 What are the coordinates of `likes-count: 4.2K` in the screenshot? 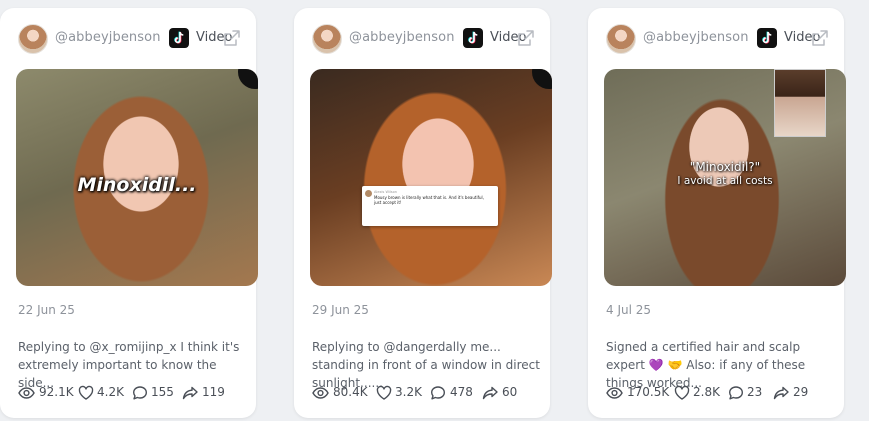 It's located at (110, 392).